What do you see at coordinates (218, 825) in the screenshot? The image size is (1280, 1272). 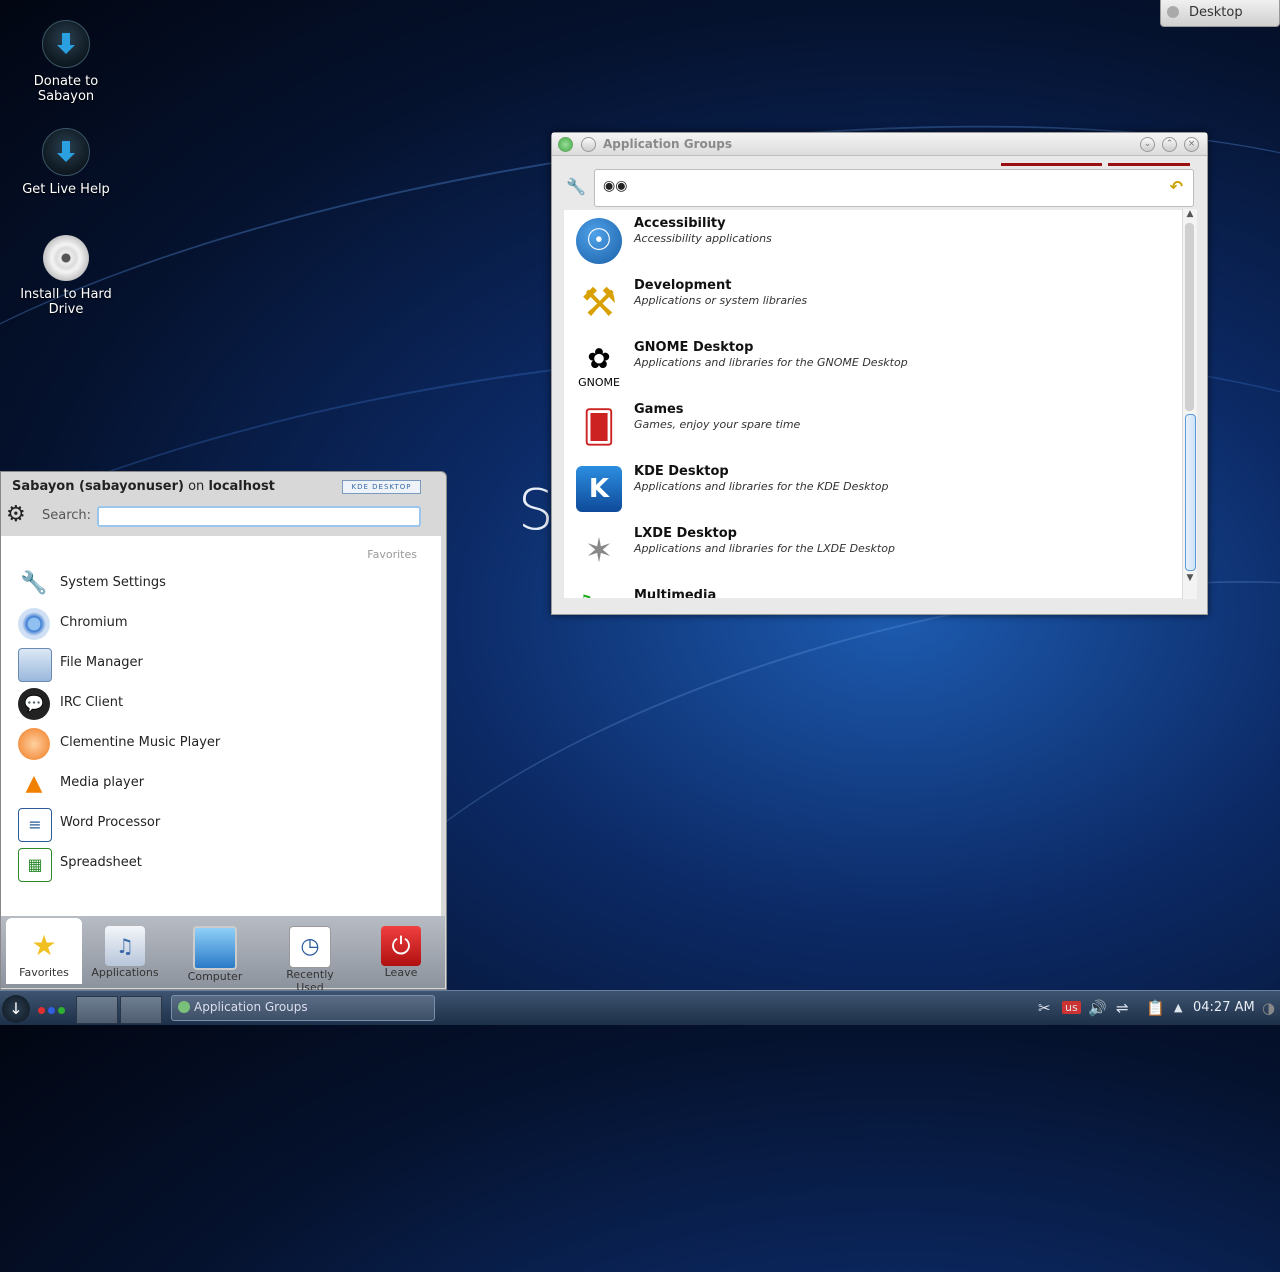 I see `favorite-item: ≡ Word Processor` at bounding box center [218, 825].